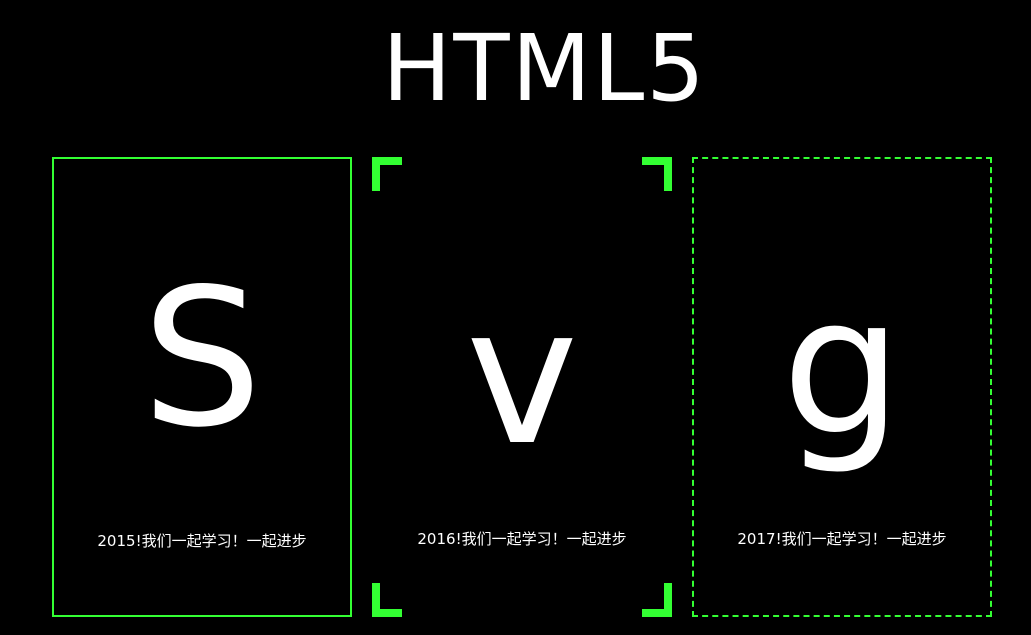 Image resolution: width=1031 pixels, height=635 pixels. Describe the element at coordinates (657, 600) in the screenshot. I see `corner-bracket-bottom-right` at that location.